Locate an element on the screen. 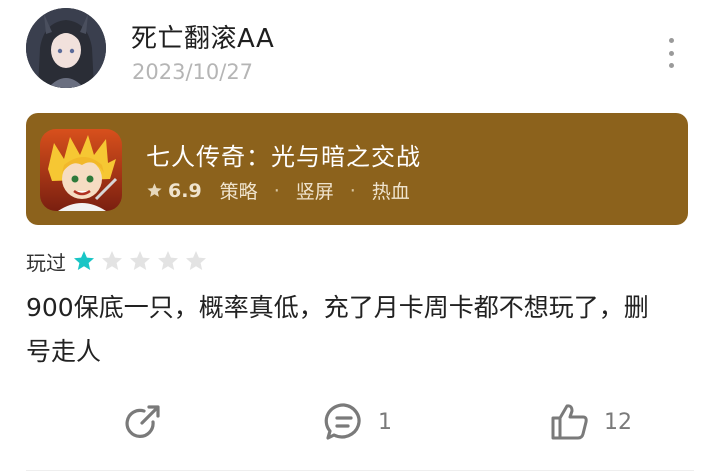 This screenshot has width=720, height=476. comment-count: 1 is located at coordinates (385, 422).